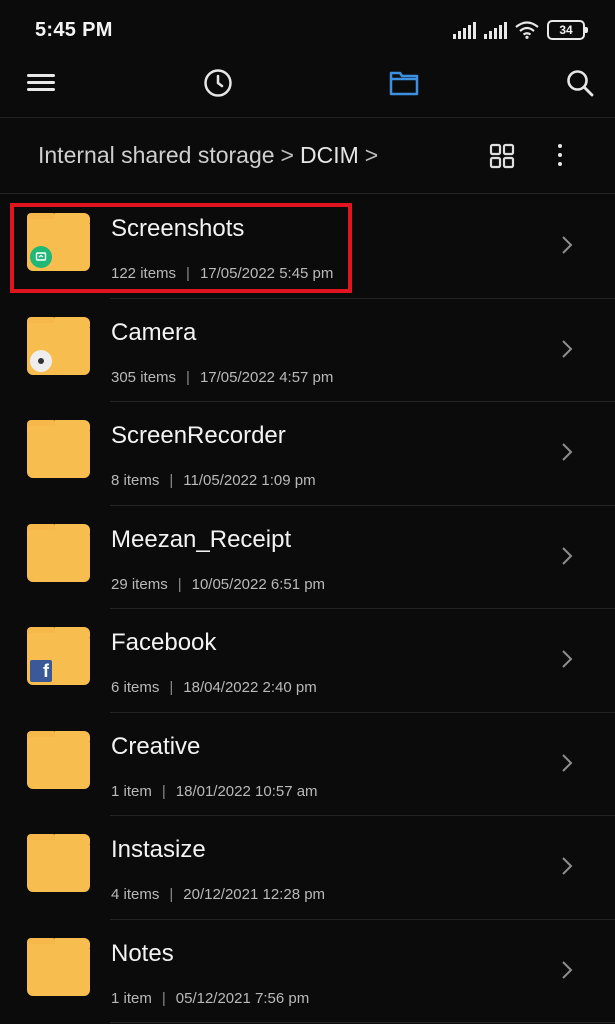 Image resolution: width=615 pixels, height=1024 pixels. Describe the element at coordinates (135, 480) in the screenshot. I see `item-count: 8 items` at that location.